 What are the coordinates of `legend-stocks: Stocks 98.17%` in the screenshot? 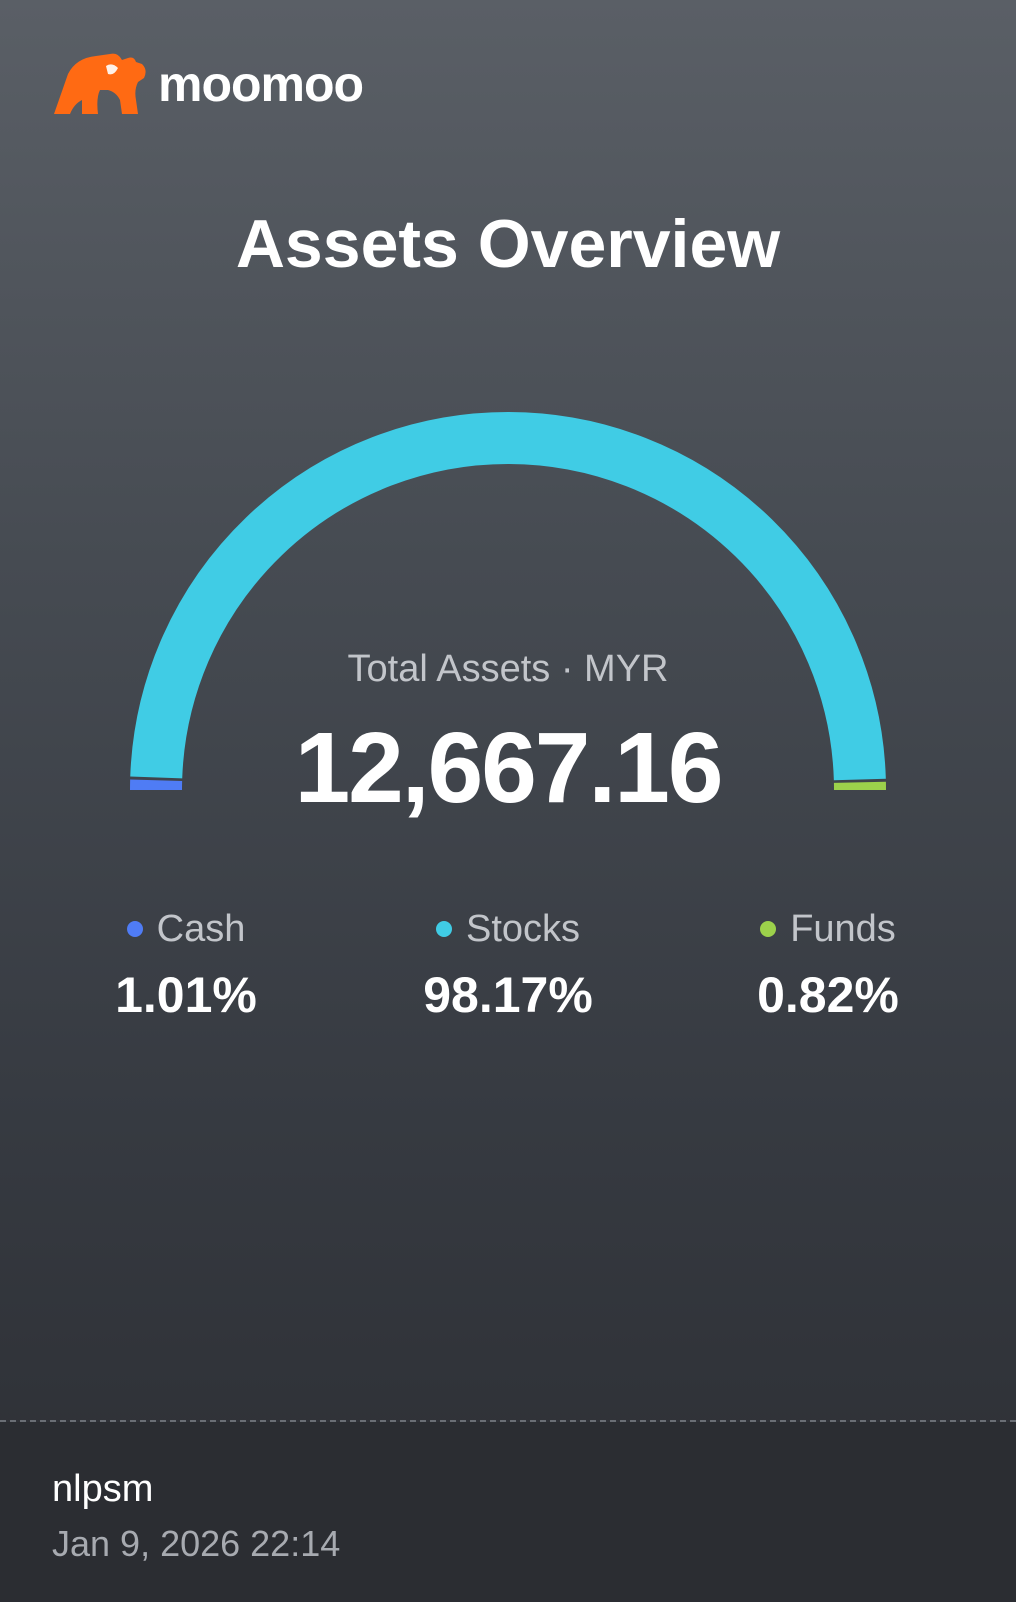 It's located at (508, 965).